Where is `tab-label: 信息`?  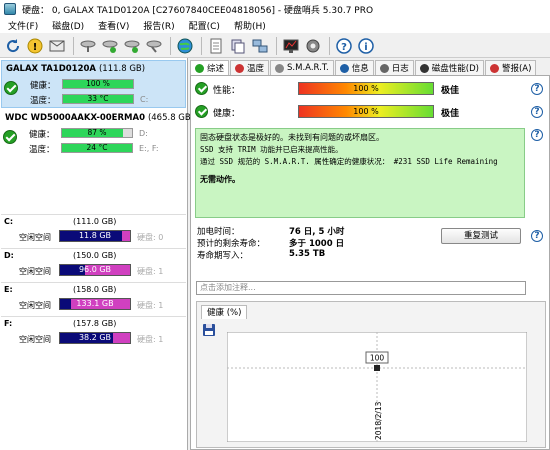 tab-label: 信息 is located at coordinates (360, 69).